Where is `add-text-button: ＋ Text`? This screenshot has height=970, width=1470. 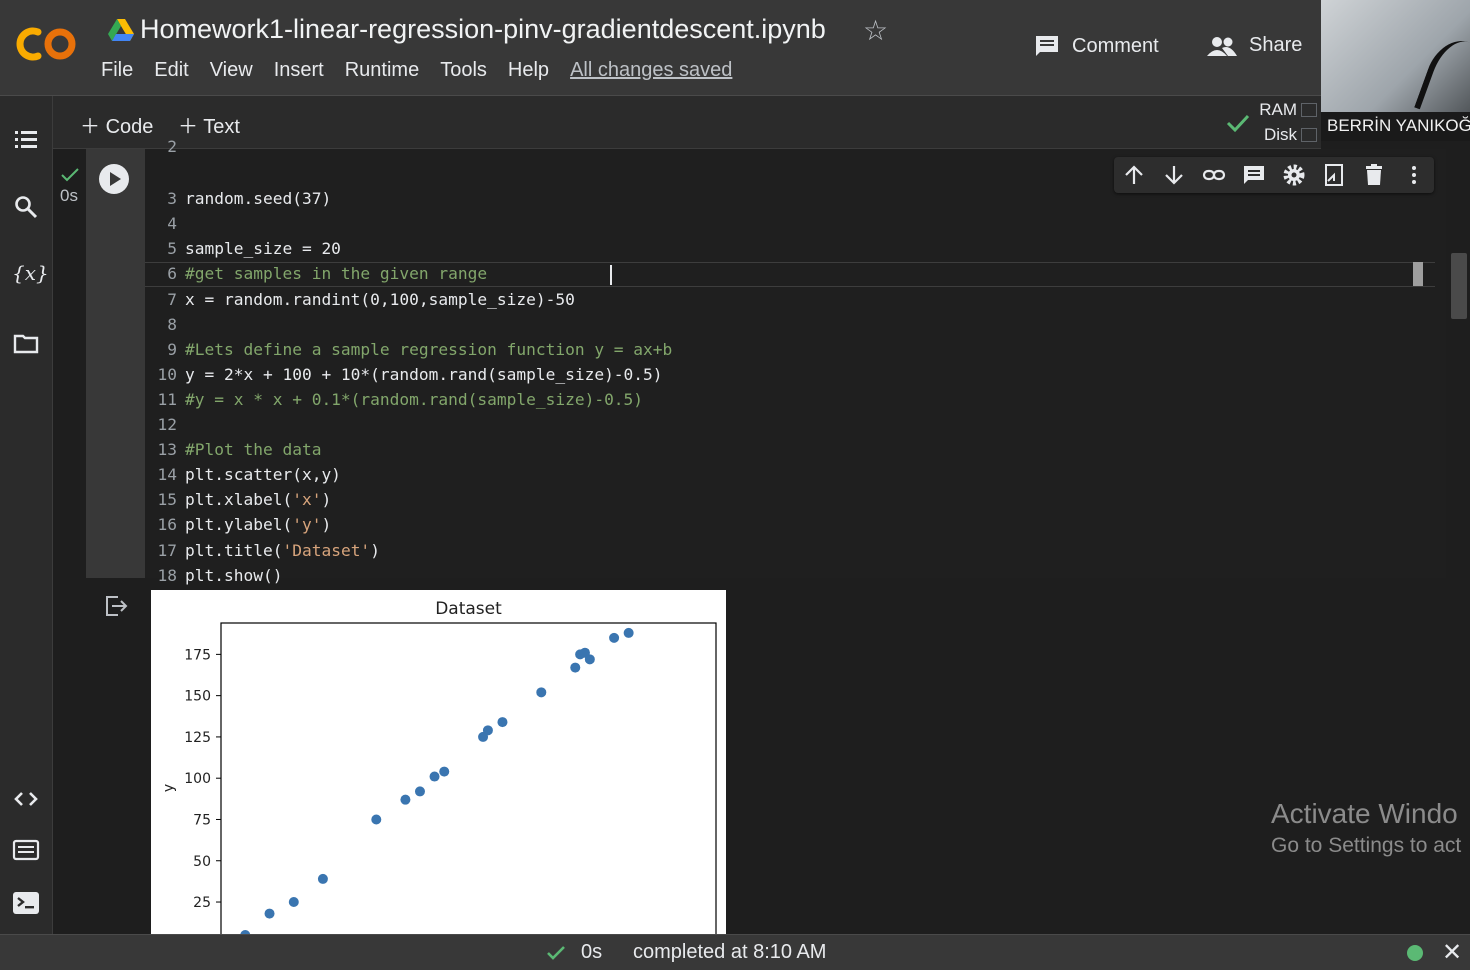
add-text-button: ＋ Text is located at coordinates (209, 124).